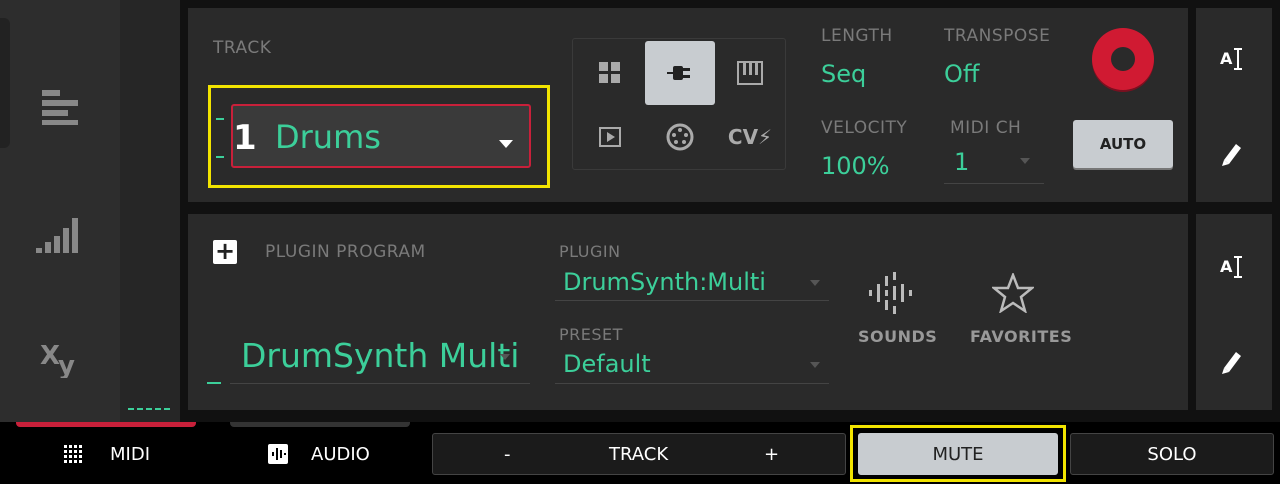 This screenshot has width=1280, height=484. What do you see at coordinates (610, 137) in the screenshot?
I see `play-icon` at bounding box center [610, 137].